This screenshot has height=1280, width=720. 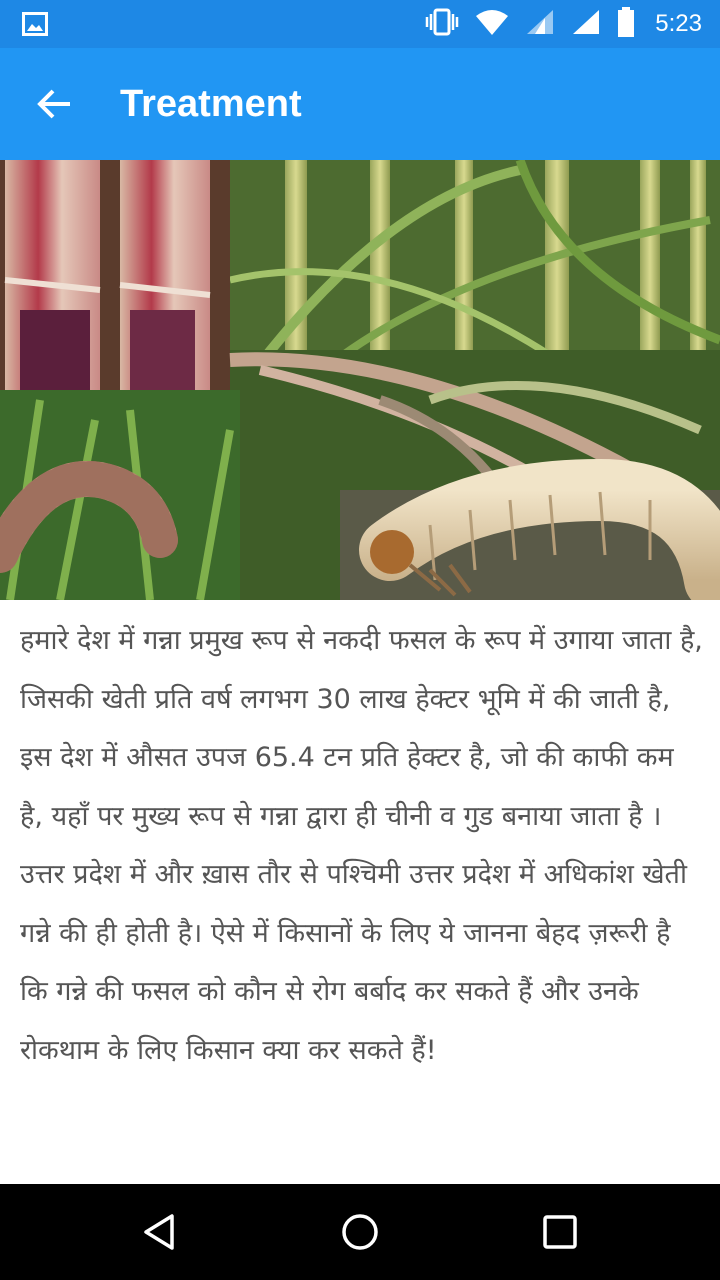 What do you see at coordinates (35, 26) in the screenshot?
I see `image-notification-icon` at bounding box center [35, 26].